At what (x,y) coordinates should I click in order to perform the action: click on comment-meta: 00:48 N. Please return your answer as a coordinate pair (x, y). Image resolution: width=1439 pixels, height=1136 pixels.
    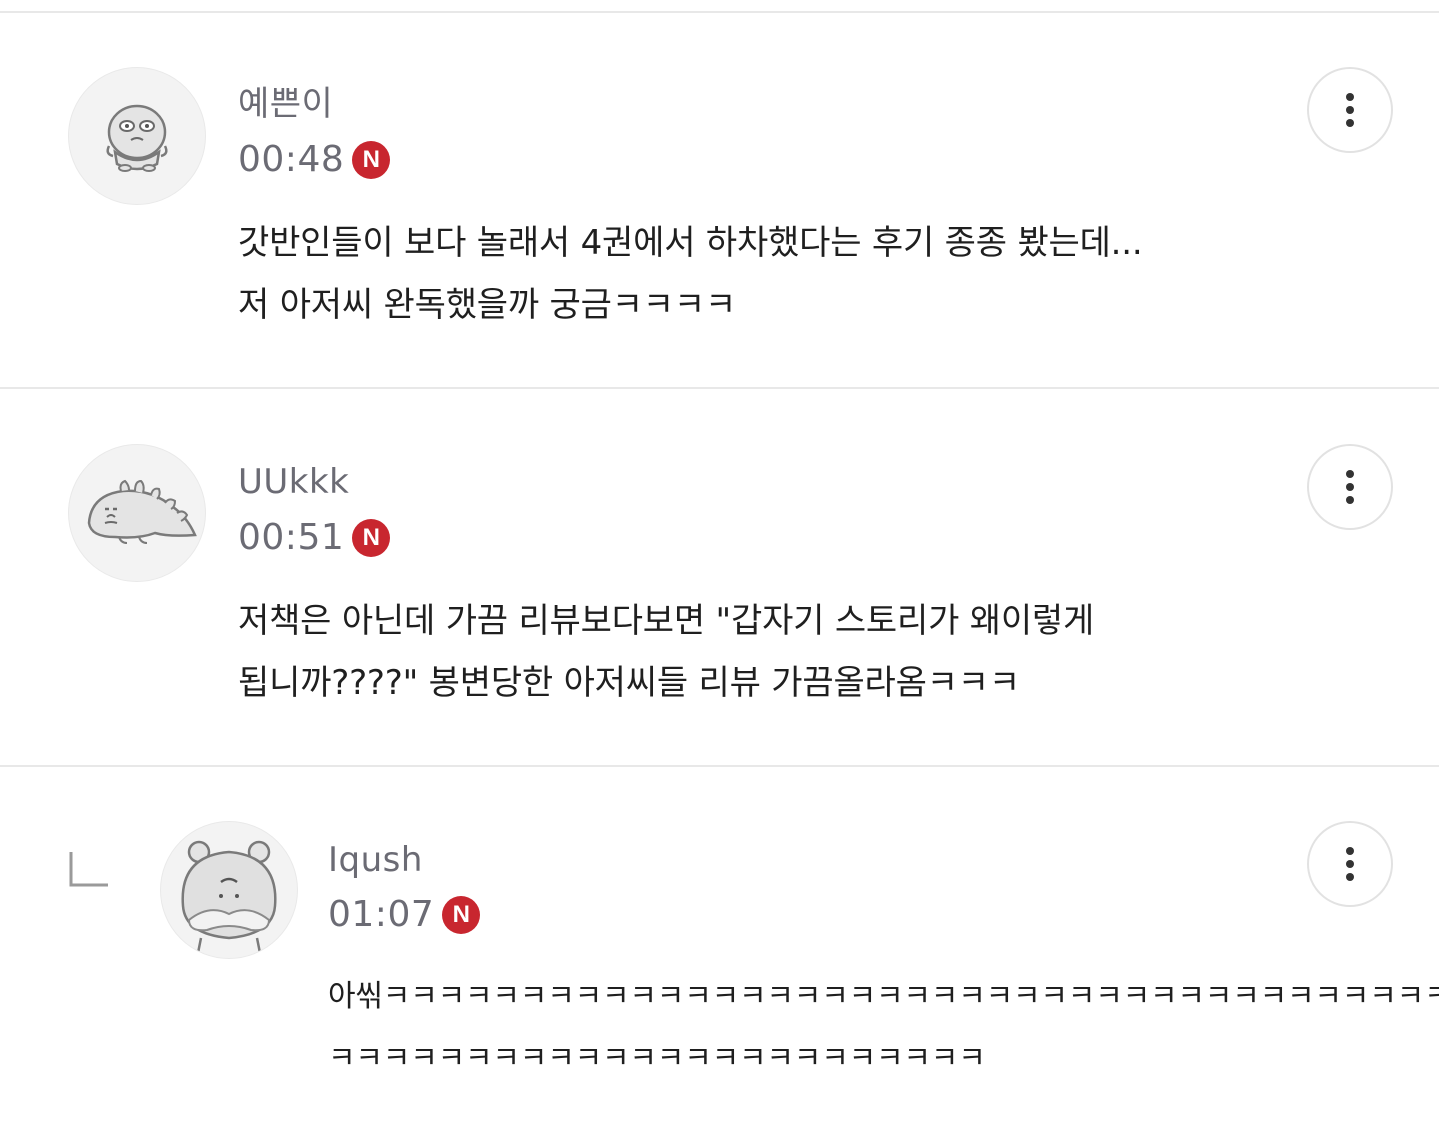
    Looking at the image, I should click on (314, 160).